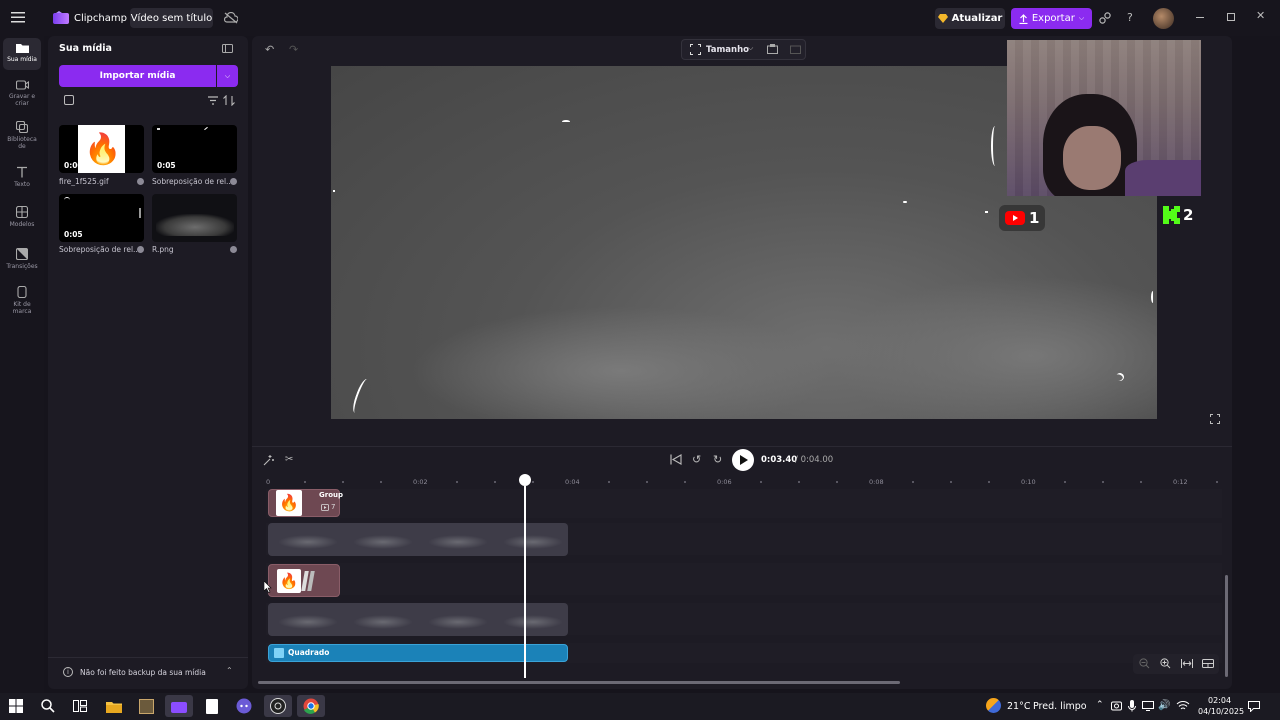 This screenshot has width=1280, height=720. What do you see at coordinates (278, 706) in the screenshot?
I see `obs-icon` at bounding box center [278, 706].